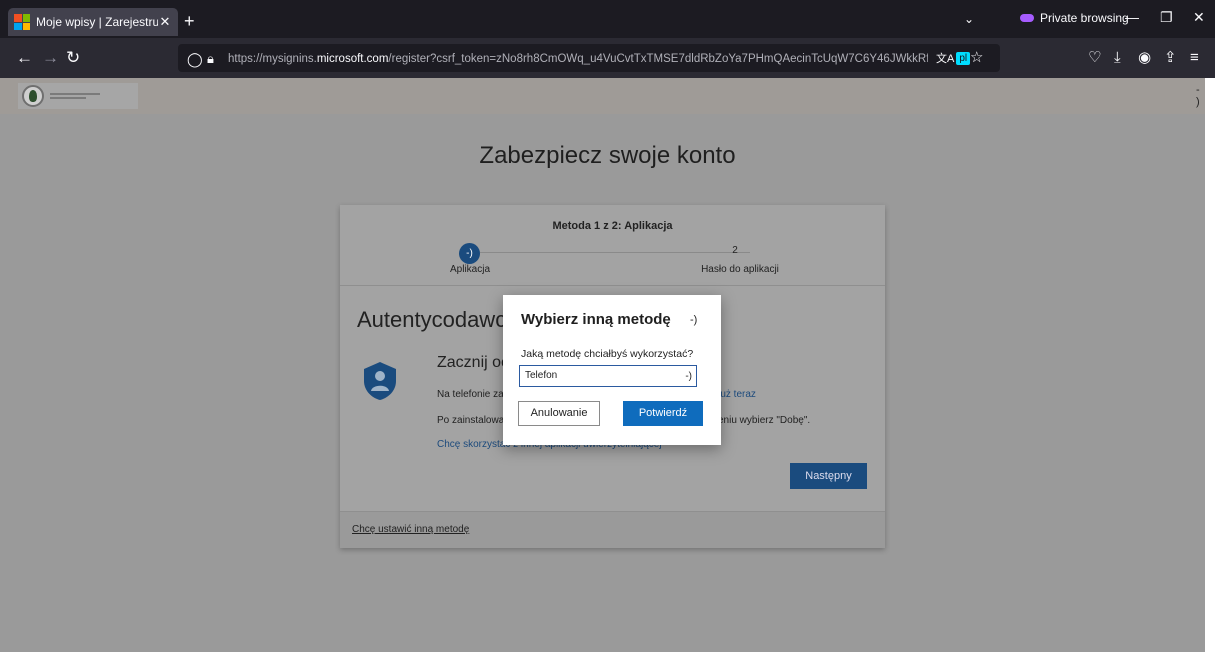 The width and height of the screenshot is (1215, 652). Describe the element at coordinates (969, 19) in the screenshot. I see `list-all-tabs-button: ⌄` at that location.